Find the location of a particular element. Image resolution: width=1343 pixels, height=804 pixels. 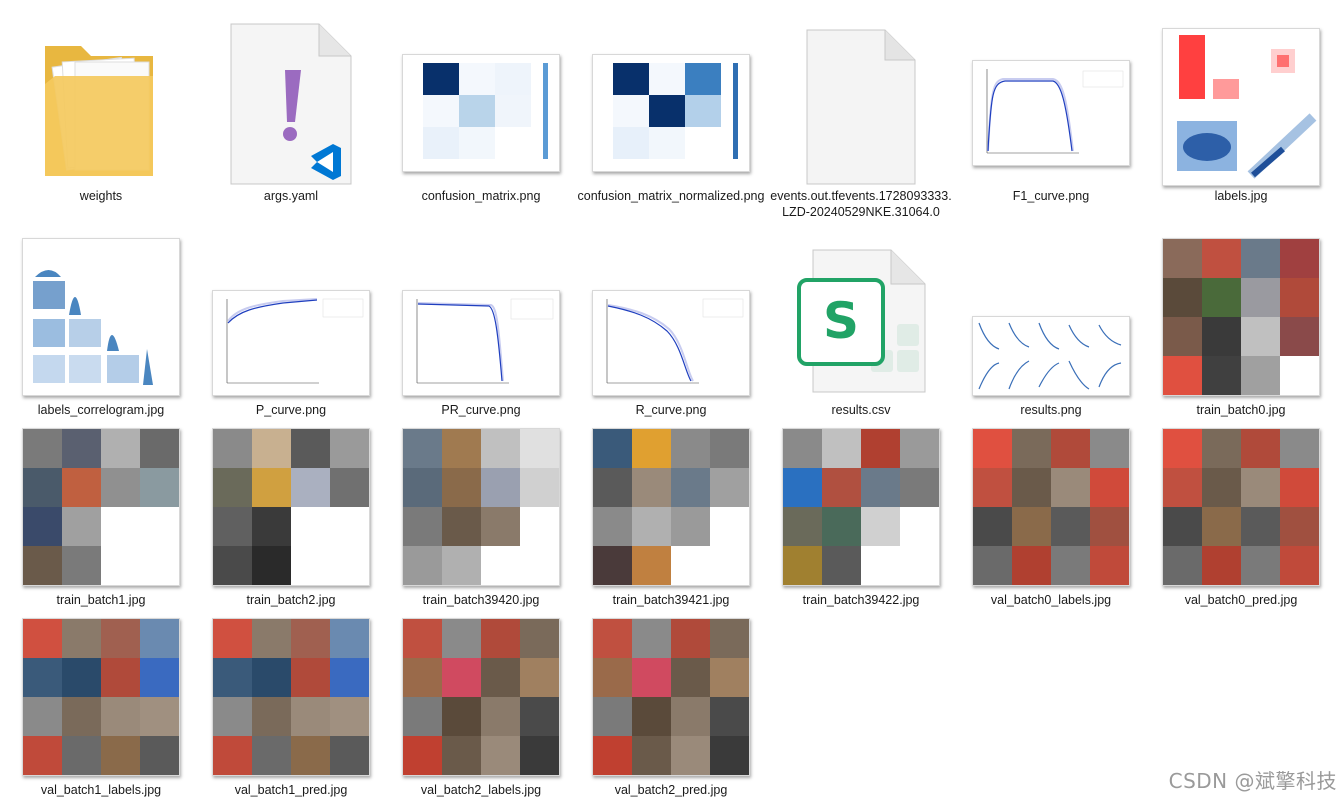

file-name: train_batch2.jpg is located at coordinates (291, 600).